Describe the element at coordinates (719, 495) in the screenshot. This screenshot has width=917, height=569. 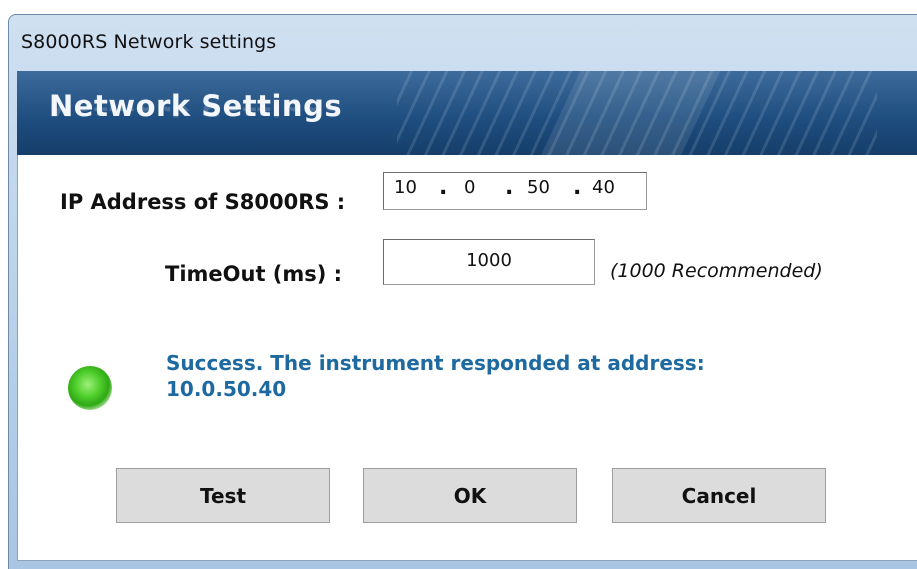
I see `cancel-button: Cancel` at that location.